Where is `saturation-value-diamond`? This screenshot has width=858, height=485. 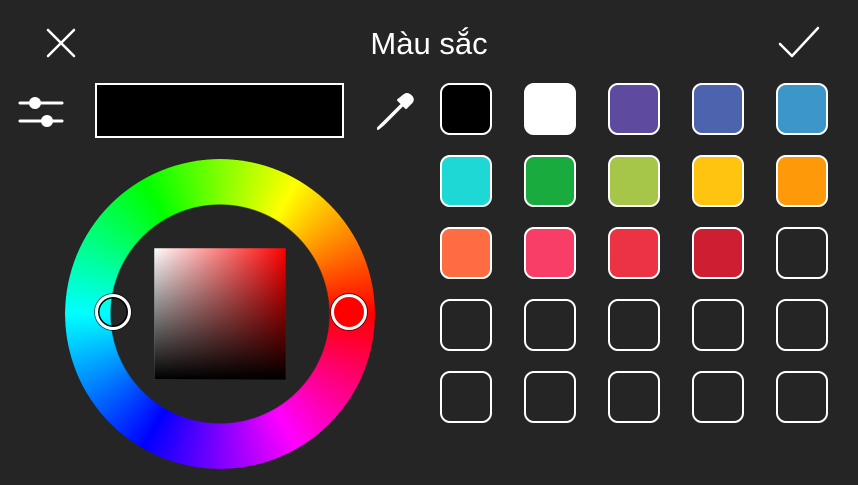
saturation-value-diamond is located at coordinates (220, 314).